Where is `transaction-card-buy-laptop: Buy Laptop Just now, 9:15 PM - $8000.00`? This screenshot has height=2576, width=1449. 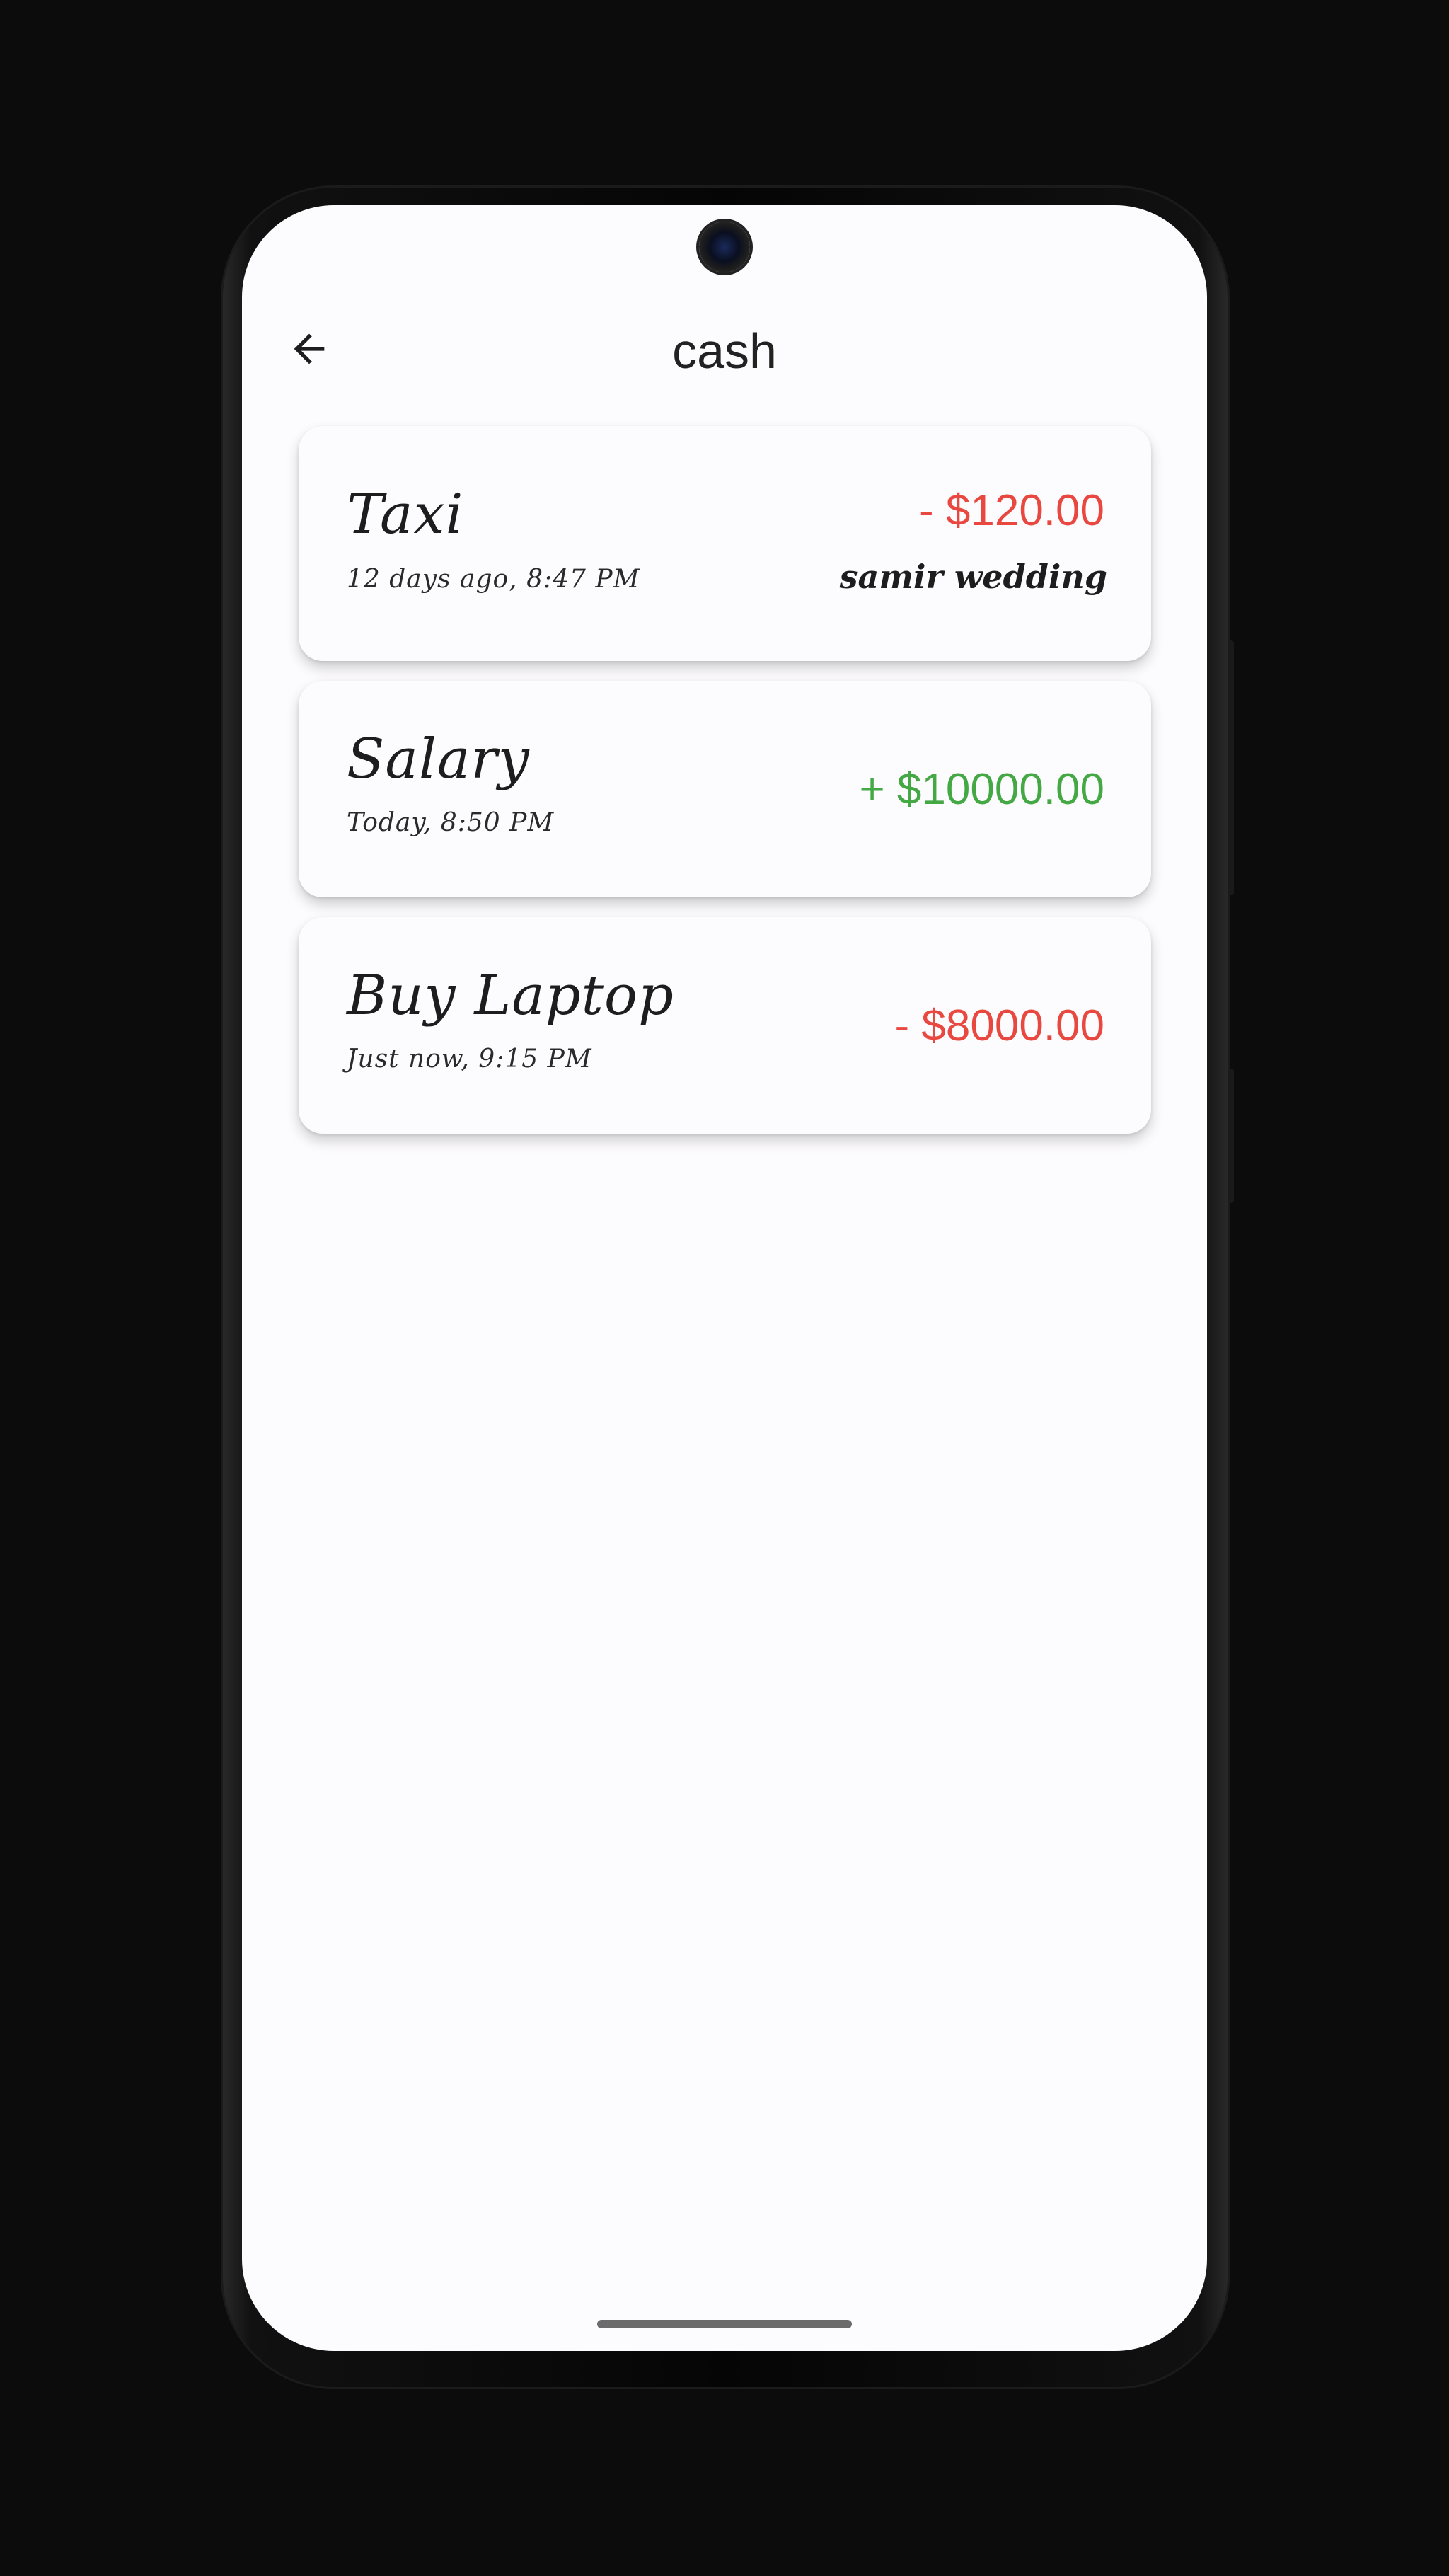 transaction-card-buy-laptop: Buy Laptop Just now, 9:15 PM - $8000.00 is located at coordinates (725, 1025).